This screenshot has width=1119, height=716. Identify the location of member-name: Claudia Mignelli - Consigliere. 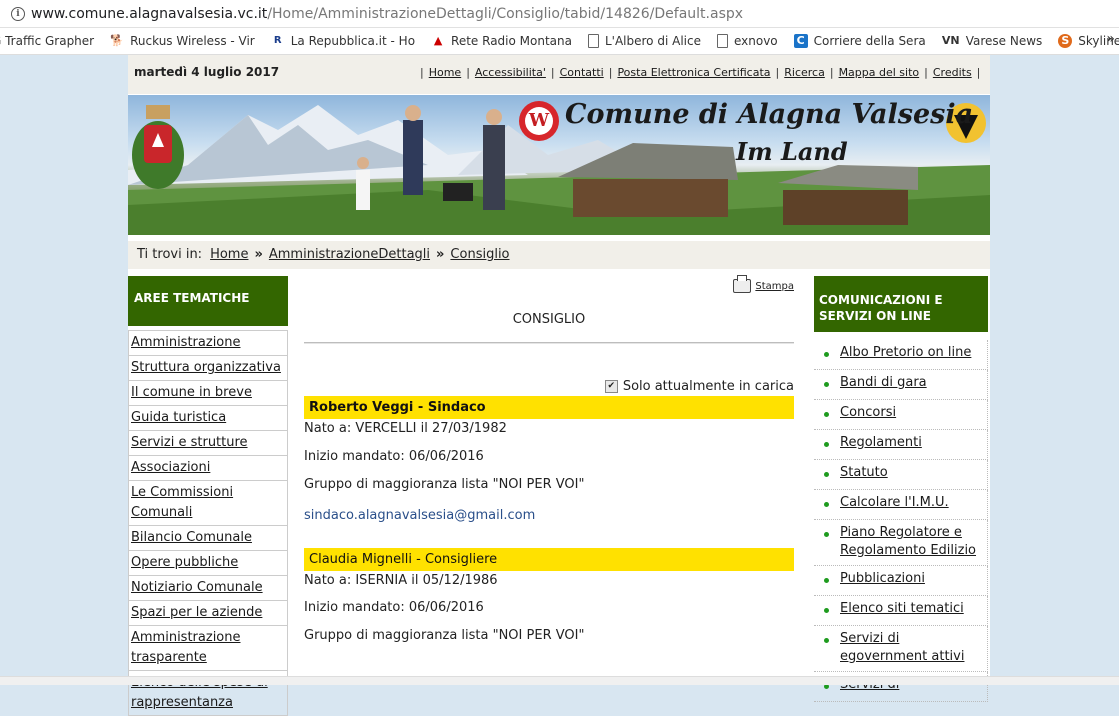
(549, 559).